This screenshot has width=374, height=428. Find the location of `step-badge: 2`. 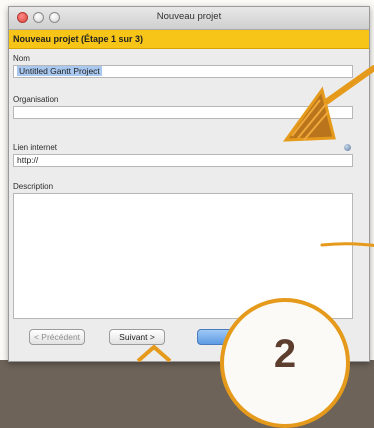

step-badge: 2 is located at coordinates (285, 363).